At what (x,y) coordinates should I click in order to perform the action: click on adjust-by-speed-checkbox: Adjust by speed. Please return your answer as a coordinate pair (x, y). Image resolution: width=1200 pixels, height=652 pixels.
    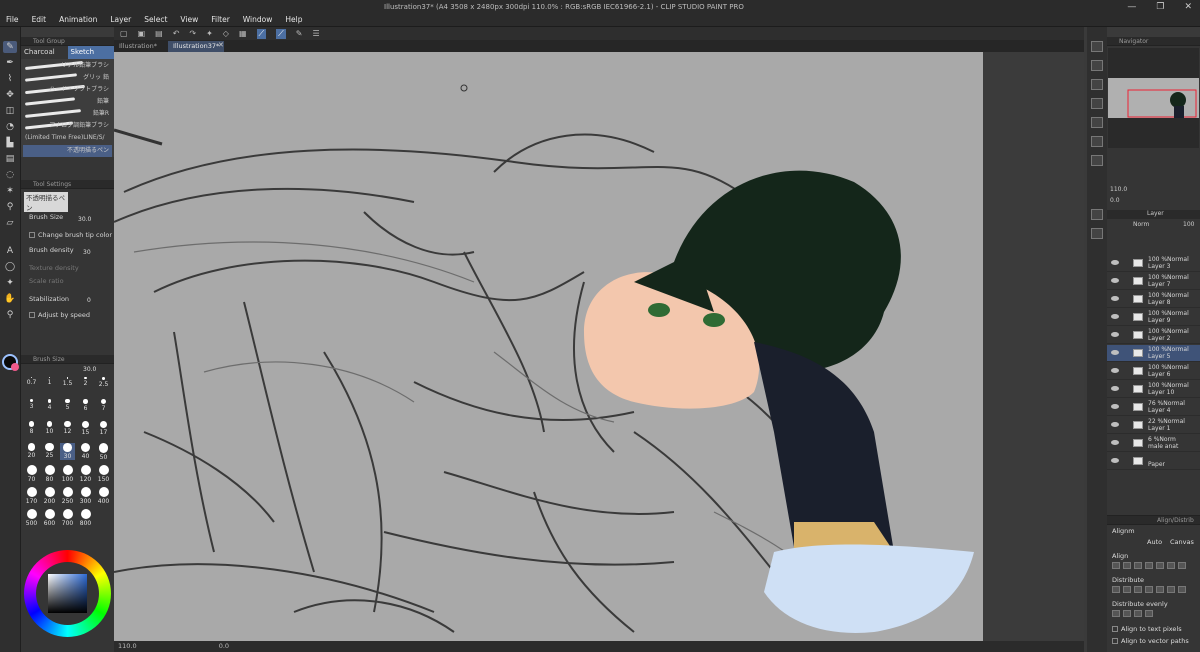
    Looking at the image, I should click on (59, 315).